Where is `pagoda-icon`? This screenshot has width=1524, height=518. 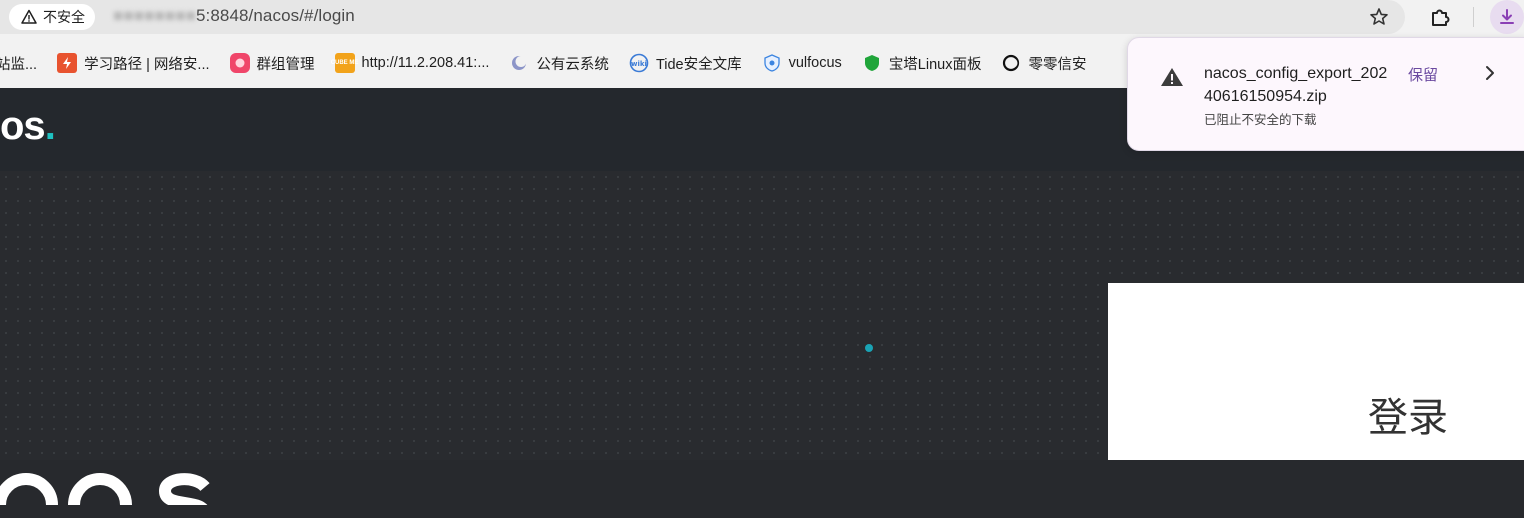 pagoda-icon is located at coordinates (872, 63).